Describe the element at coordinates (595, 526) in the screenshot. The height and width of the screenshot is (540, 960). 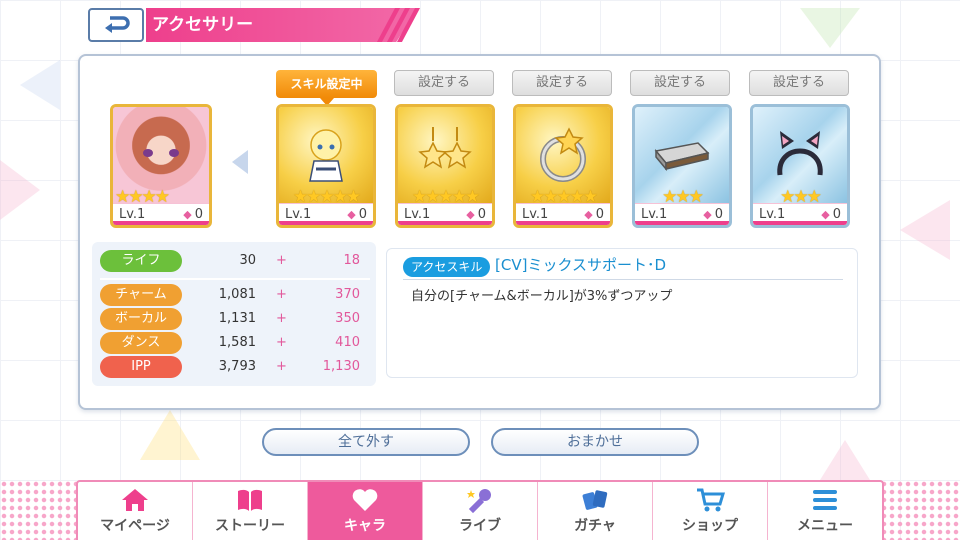
I see `nav-label: ガチャ` at that location.